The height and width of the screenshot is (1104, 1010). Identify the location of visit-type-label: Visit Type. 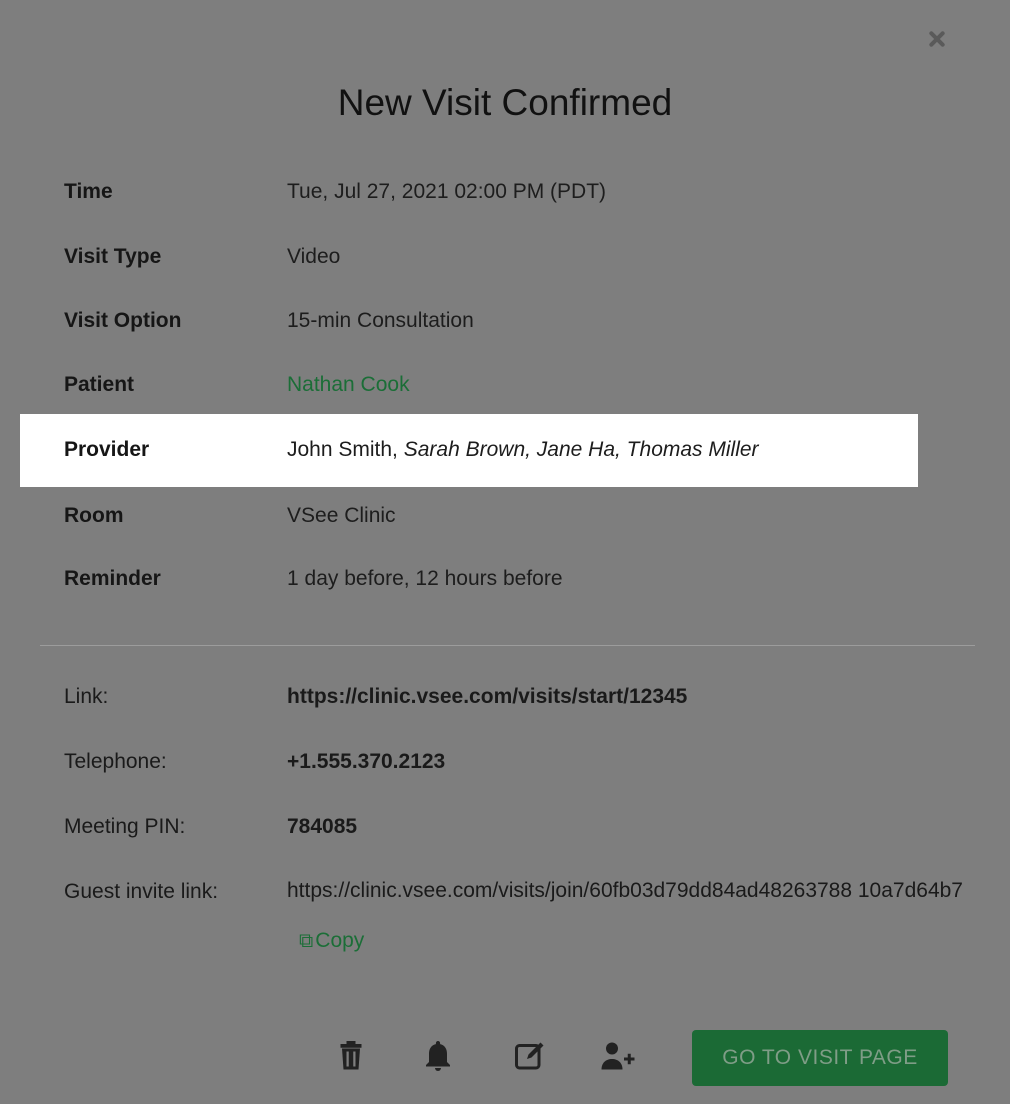
(113, 256).